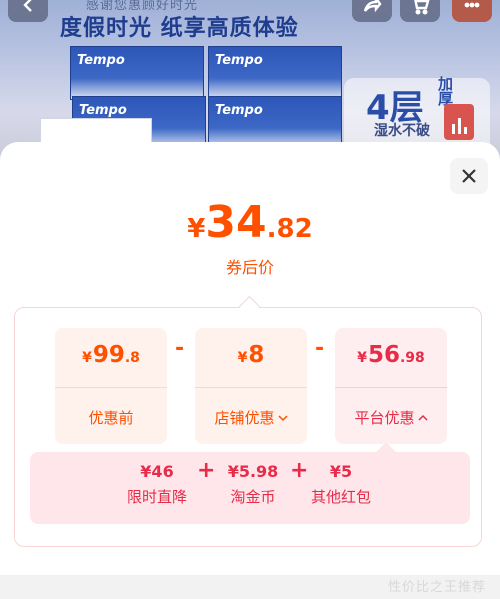 This screenshot has width=500, height=599. I want to click on chevron-down-icon, so click(282, 417).